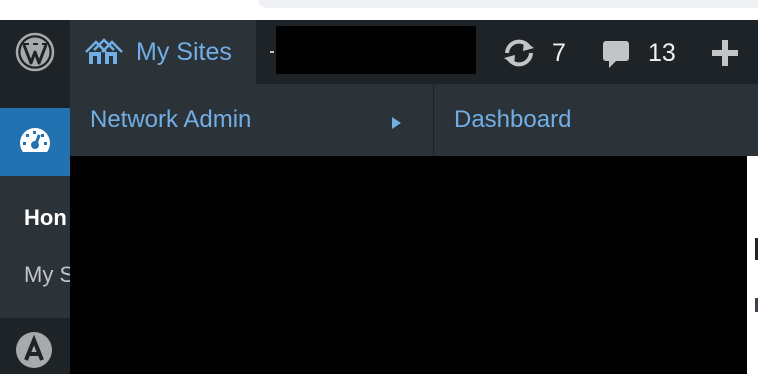  I want to click on sidebar-item-dashboard, so click(35, 142).